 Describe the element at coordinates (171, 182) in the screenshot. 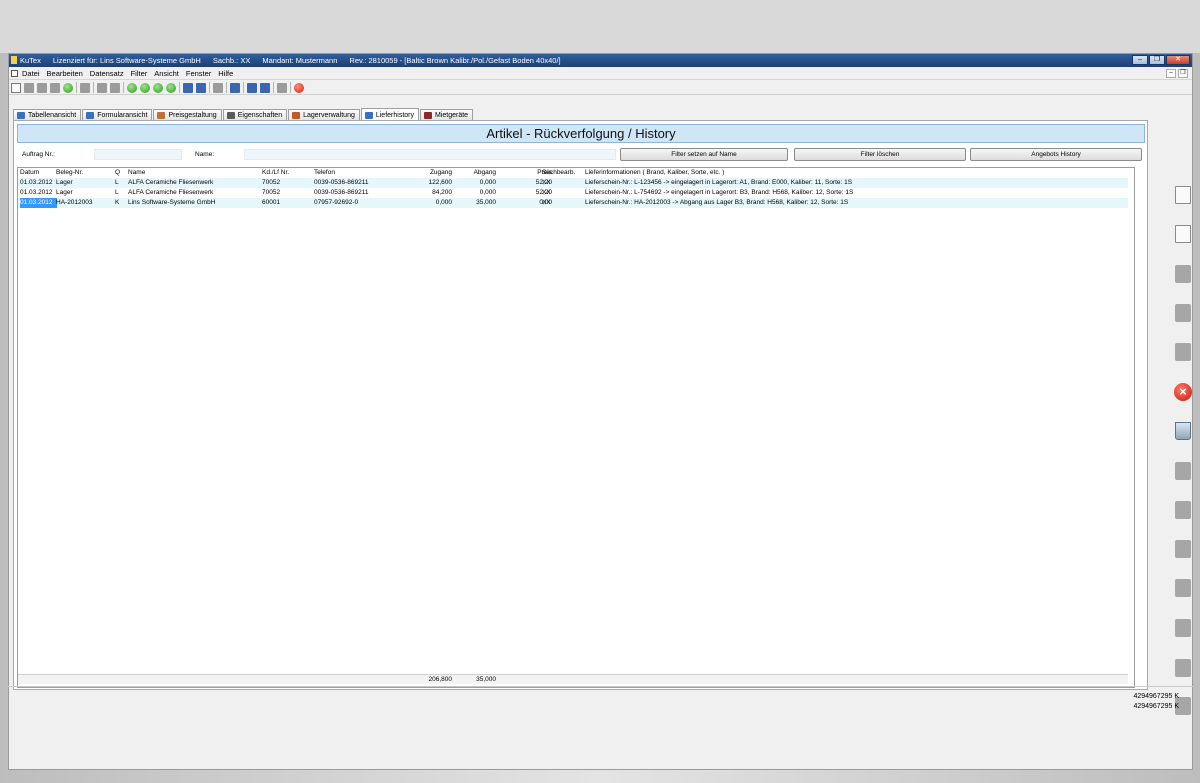

I see `cell-name: ALFA Ceramiche Fliesenwerk` at that location.